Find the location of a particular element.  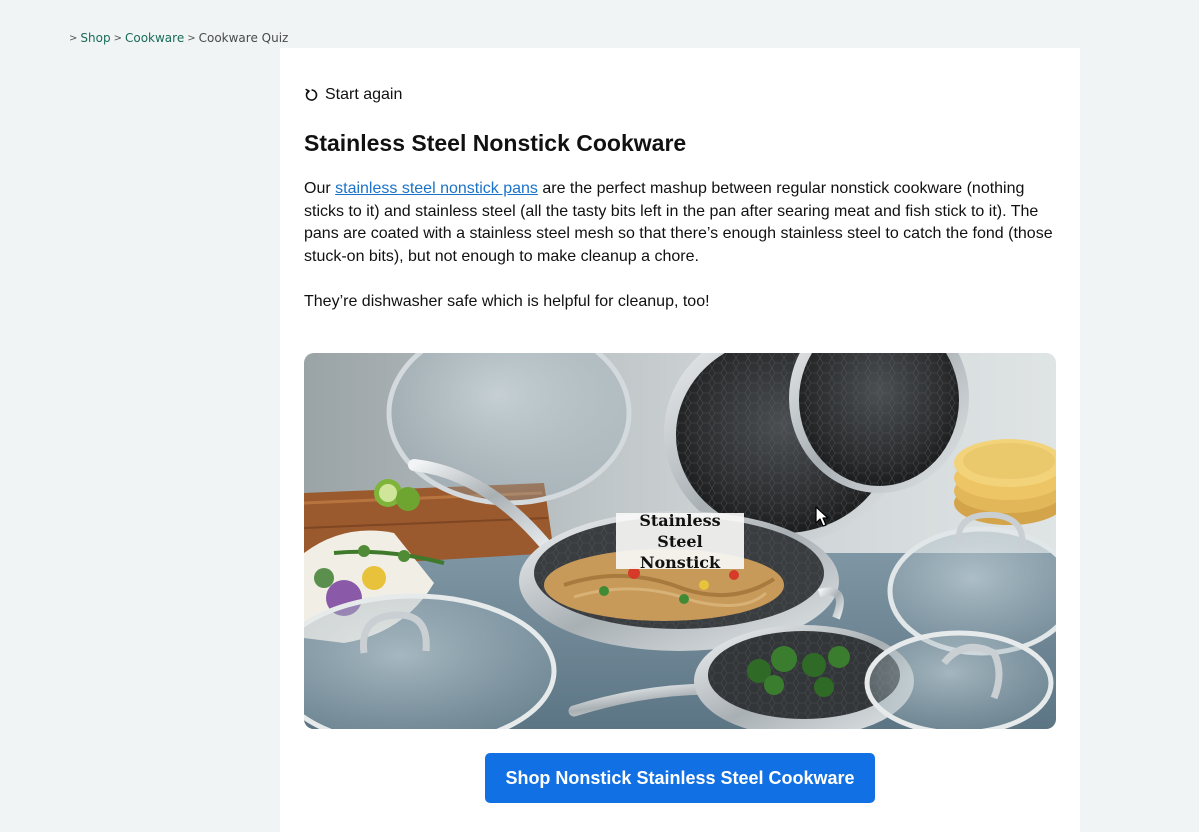

breadcrumb-link-shop: Shop is located at coordinates (95, 38).